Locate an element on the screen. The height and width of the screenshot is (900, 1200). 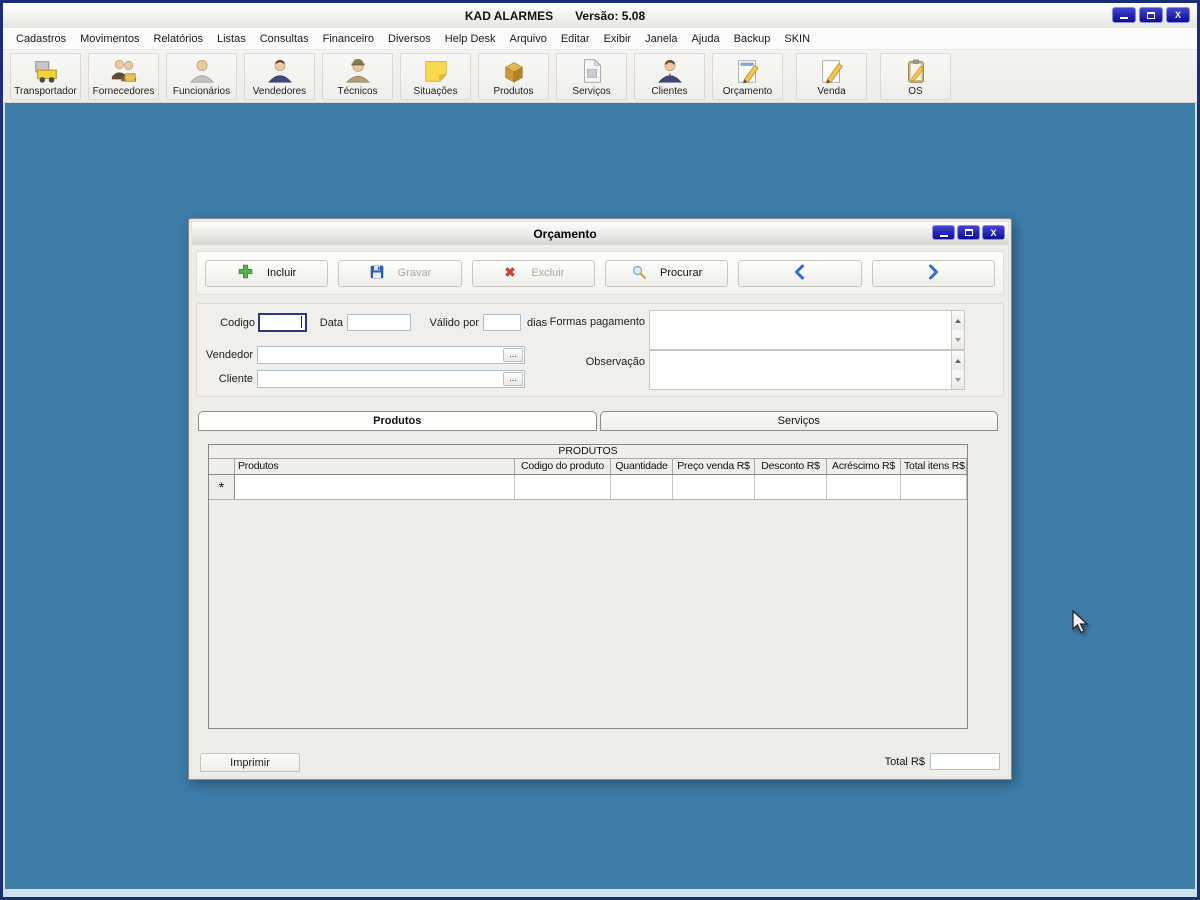
triangle-up-icon is located at coordinates (958, 360).